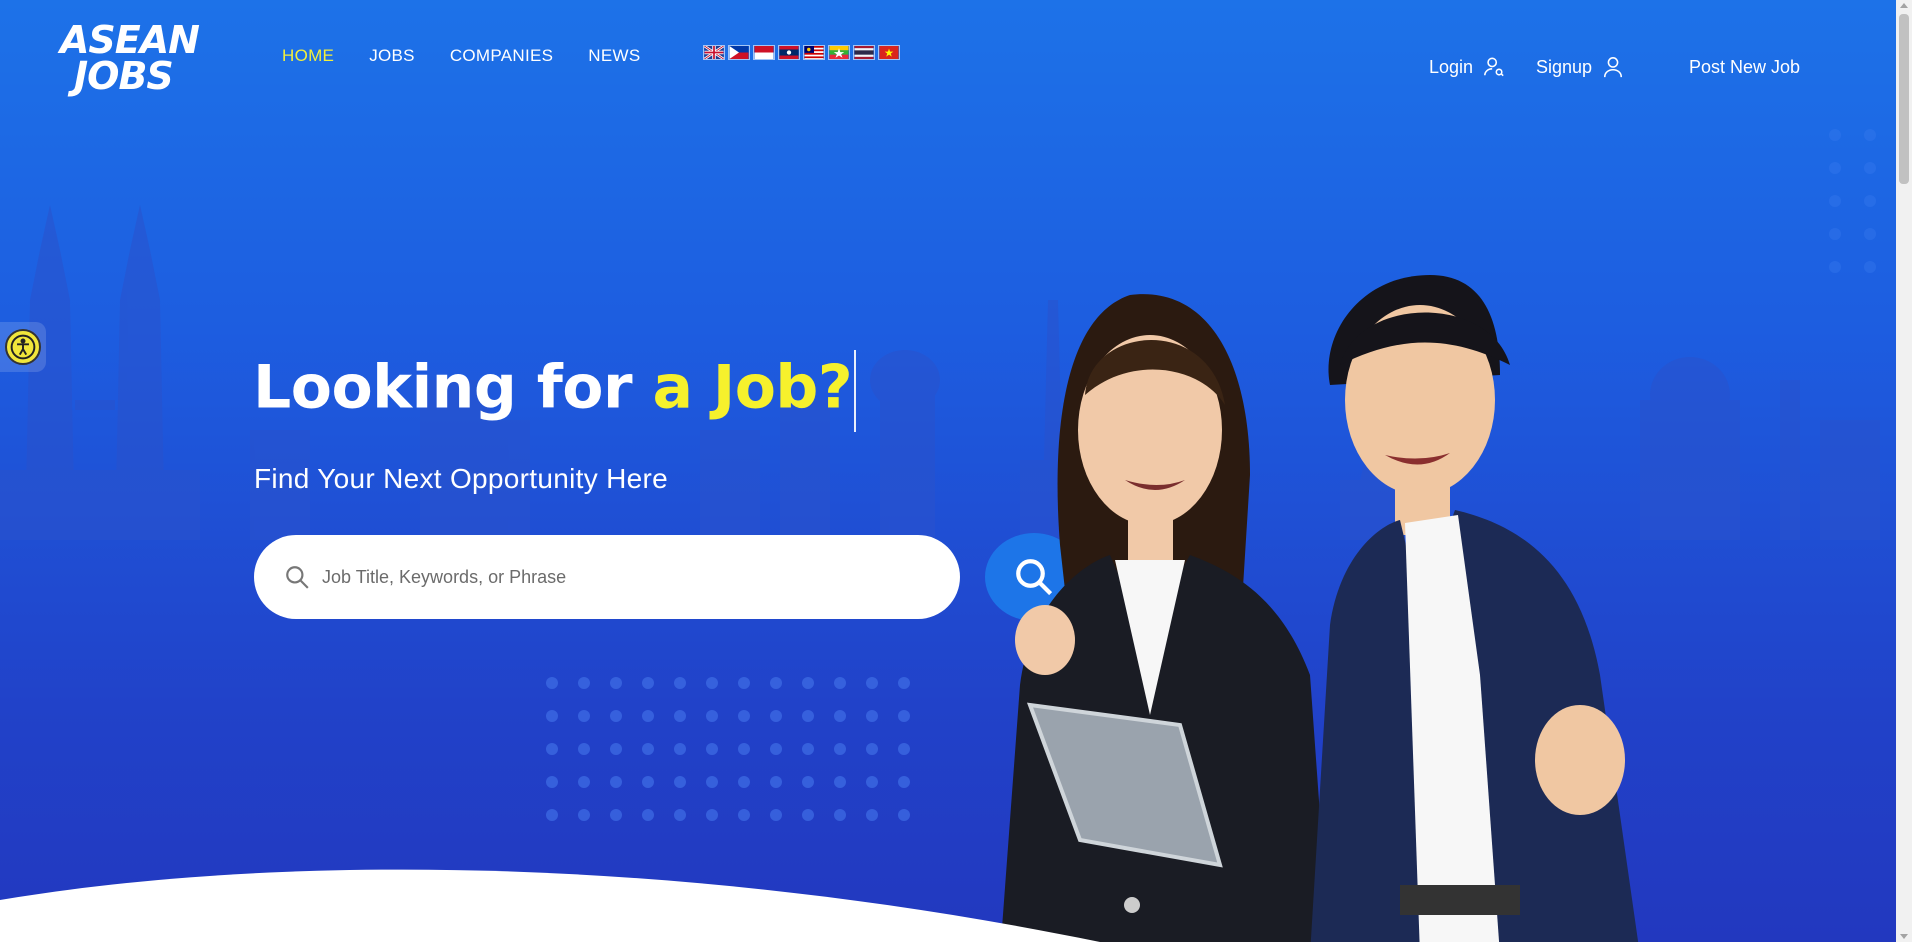  What do you see at coordinates (728, 749) in the screenshot?
I see `decorative-dot-grid` at bounding box center [728, 749].